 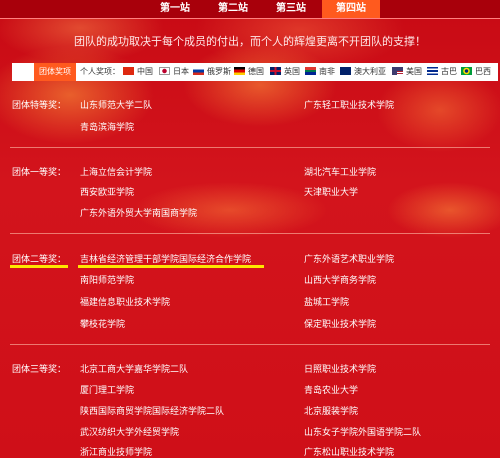 What do you see at coordinates (175, 9) in the screenshot?
I see `tab-station-1: 第一站` at bounding box center [175, 9].